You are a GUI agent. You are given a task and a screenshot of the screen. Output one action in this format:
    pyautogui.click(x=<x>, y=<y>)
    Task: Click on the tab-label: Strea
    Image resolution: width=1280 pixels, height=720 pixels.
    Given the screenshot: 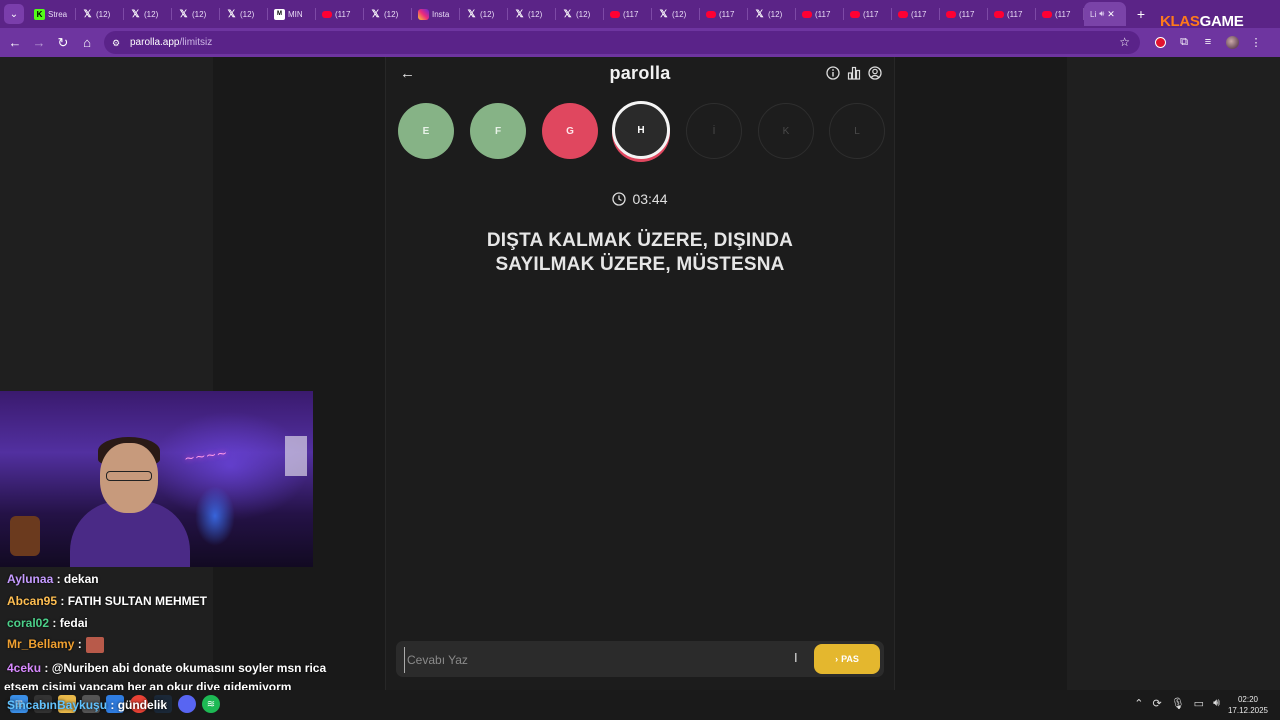 What is the action you would take?
    pyautogui.click(x=58, y=14)
    